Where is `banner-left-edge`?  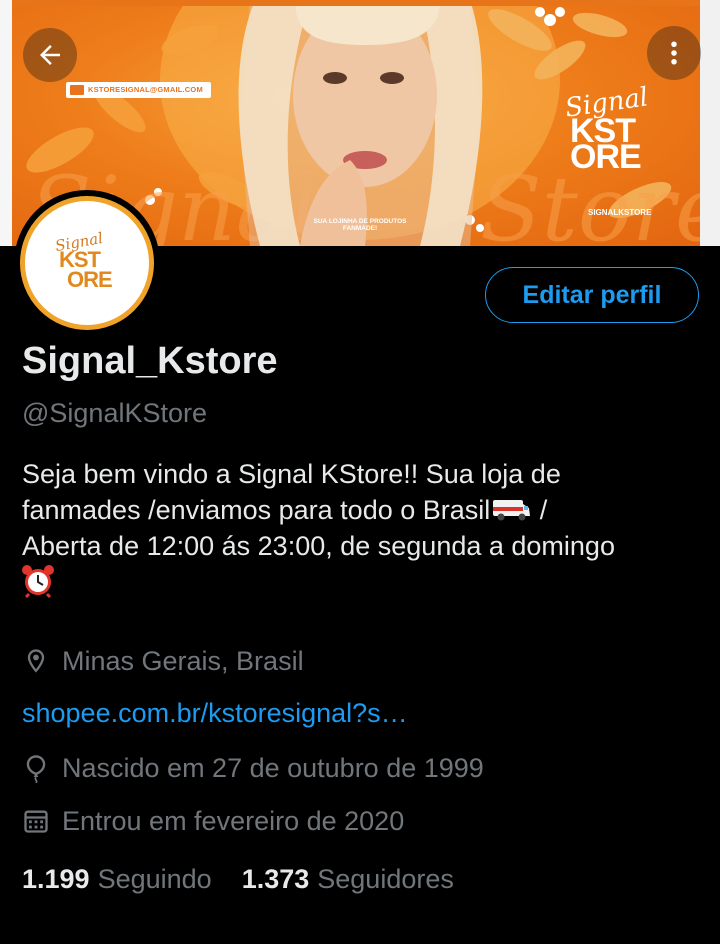
banner-left-edge is located at coordinates (6, 123).